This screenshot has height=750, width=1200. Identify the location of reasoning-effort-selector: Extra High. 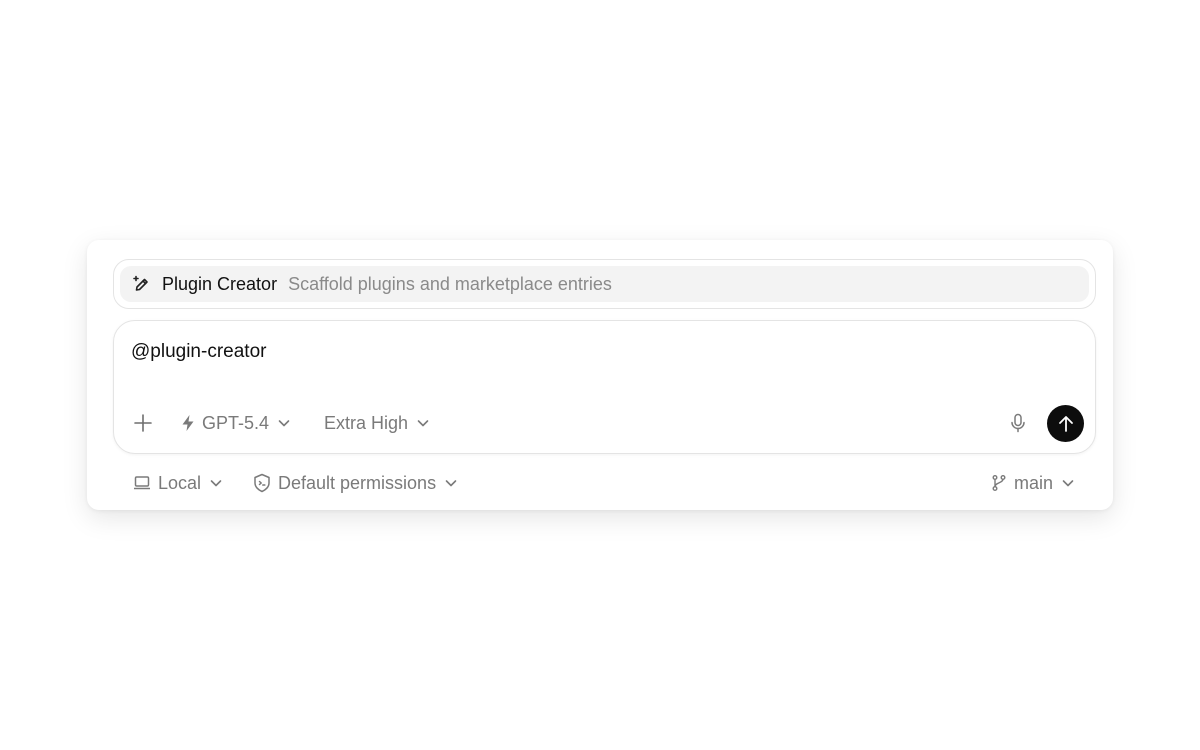
(377, 423).